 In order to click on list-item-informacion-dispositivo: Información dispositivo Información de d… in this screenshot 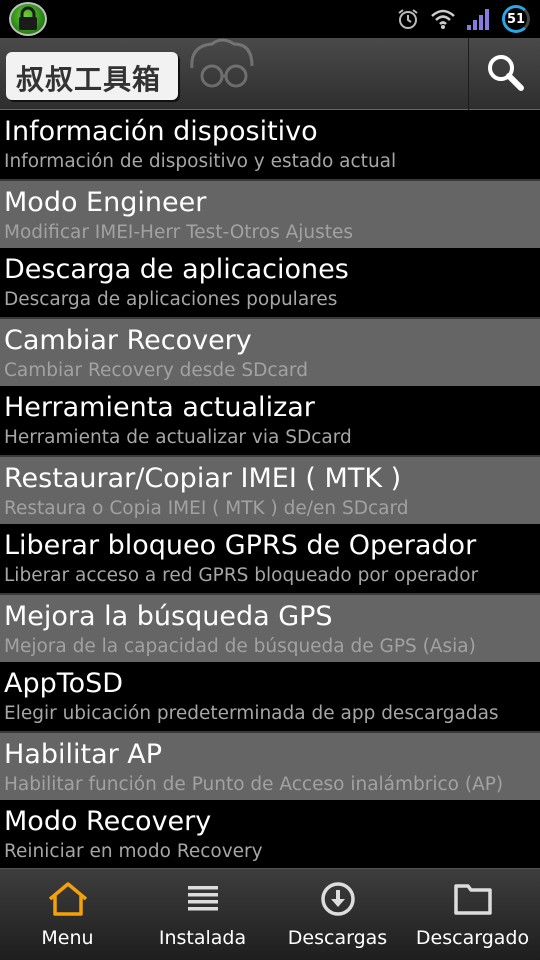, I will do `click(270, 144)`.